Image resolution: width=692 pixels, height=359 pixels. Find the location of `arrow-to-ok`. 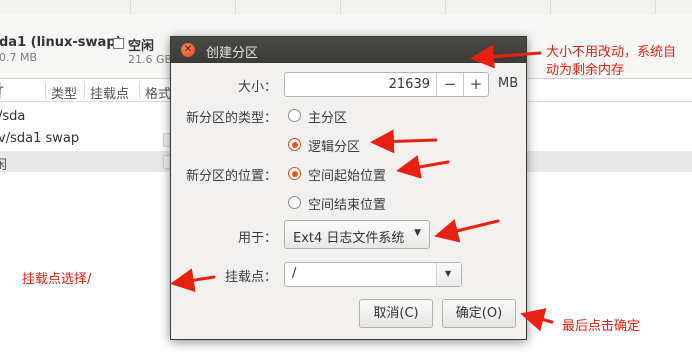

arrow-to-ok is located at coordinates (537, 320).